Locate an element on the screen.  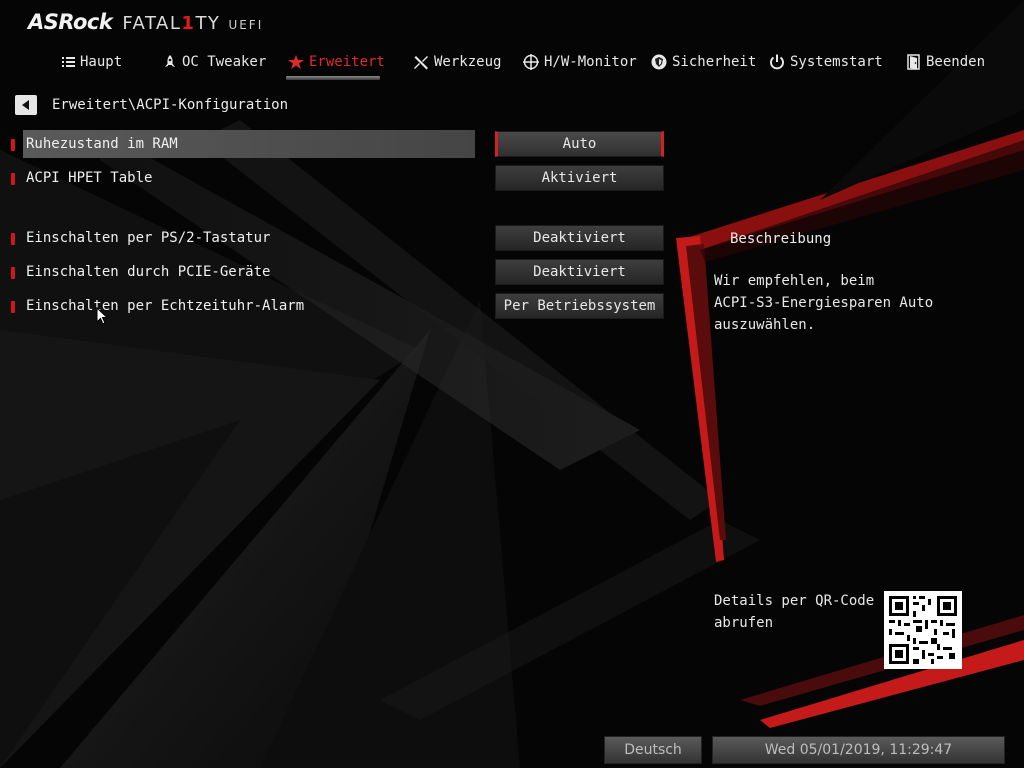
tab-werkzeug: Werkzeug is located at coordinates (457, 62).